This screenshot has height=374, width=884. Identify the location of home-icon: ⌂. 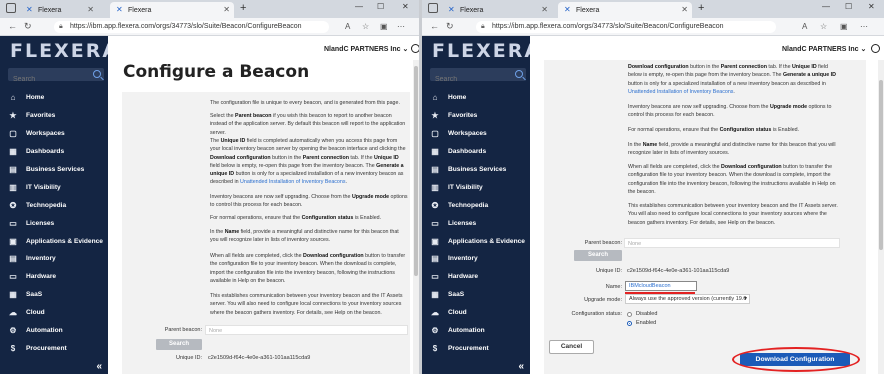
(13, 98).